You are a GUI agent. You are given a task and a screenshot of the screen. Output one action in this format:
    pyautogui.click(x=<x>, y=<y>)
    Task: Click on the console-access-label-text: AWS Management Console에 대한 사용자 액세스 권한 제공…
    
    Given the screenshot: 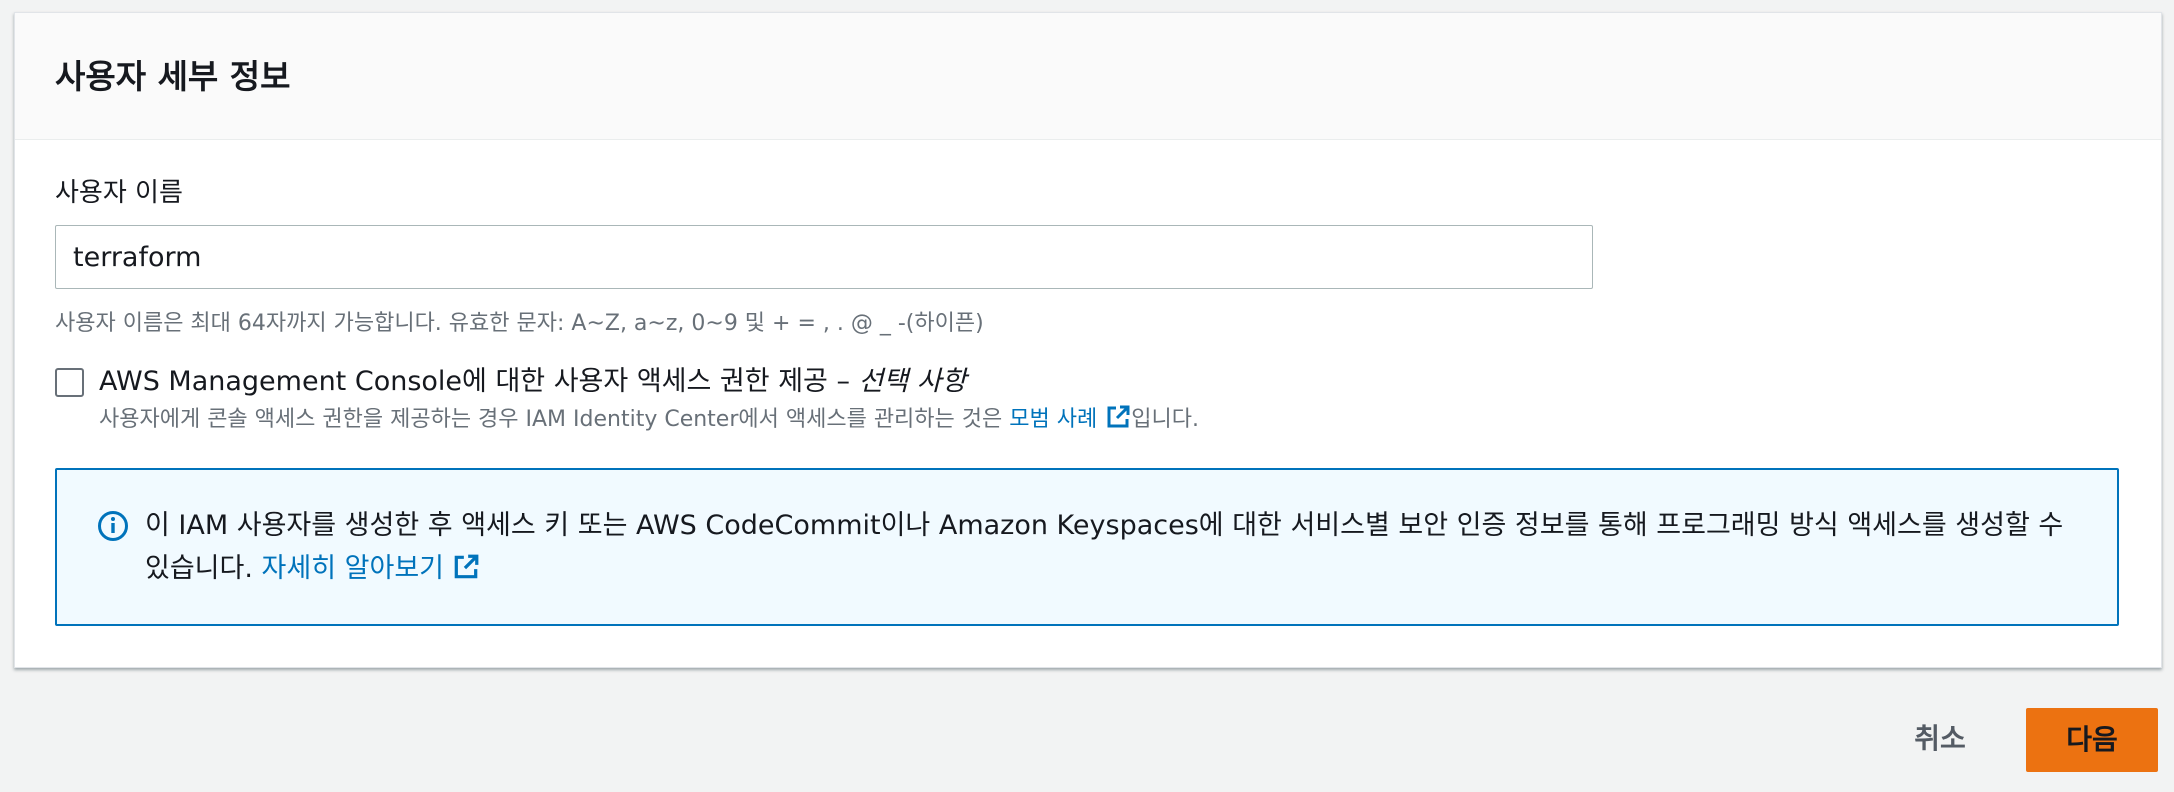 What is the action you would take?
    pyautogui.click(x=479, y=381)
    